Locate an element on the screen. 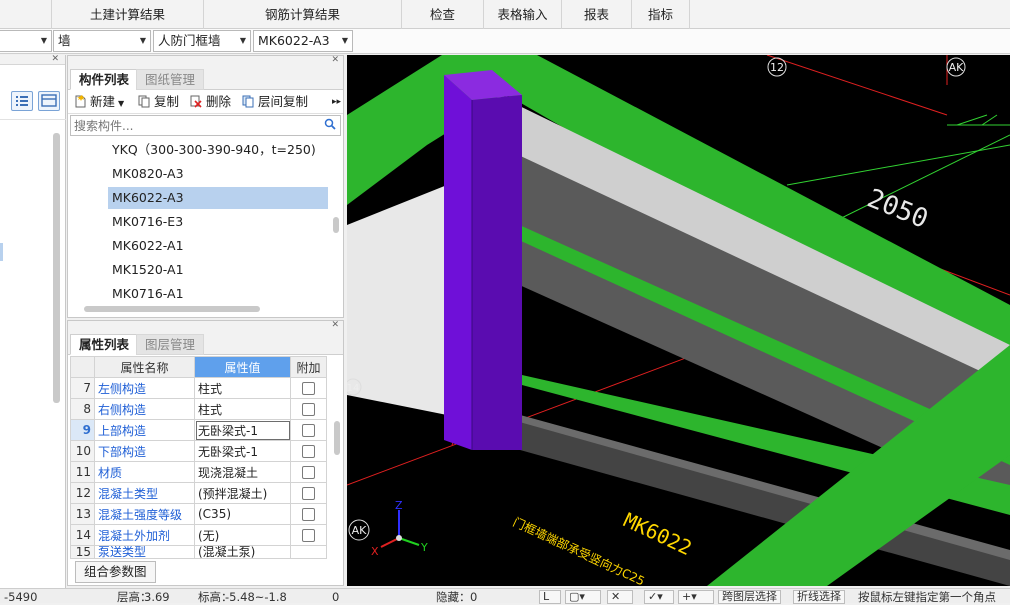 The height and width of the screenshot is (605, 1010). polyline-select-button: 折线选择 is located at coordinates (819, 597).